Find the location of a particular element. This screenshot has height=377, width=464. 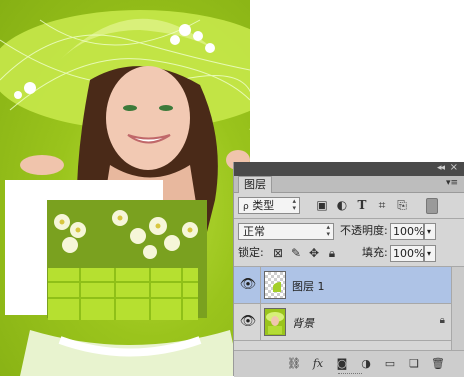

blend-row: 正常 ▴ ▾ 不透明度: 100% ▾ is located at coordinates (349, 231).